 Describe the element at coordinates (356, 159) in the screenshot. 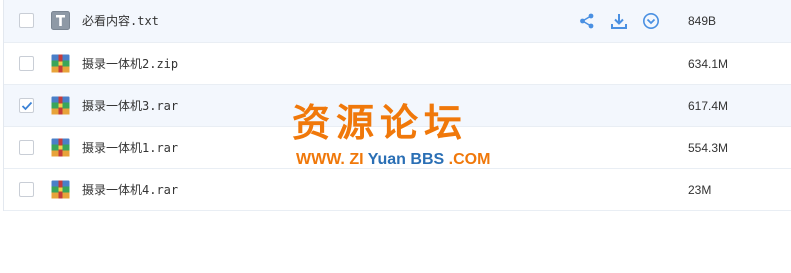

I see `watermark-url-zi: ZI` at that location.